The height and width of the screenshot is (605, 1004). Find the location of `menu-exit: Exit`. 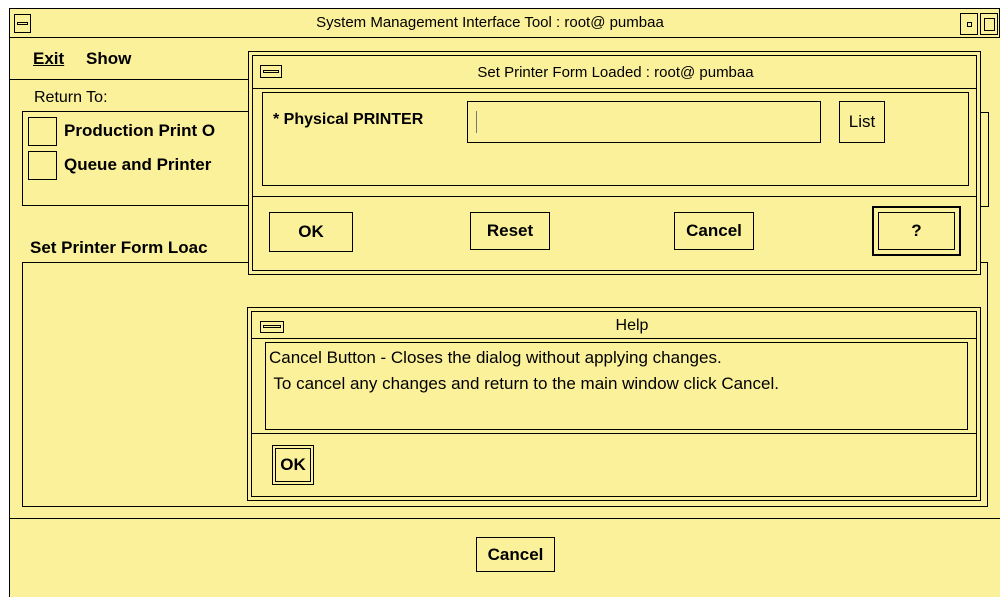

menu-exit: Exit is located at coordinates (48, 59).